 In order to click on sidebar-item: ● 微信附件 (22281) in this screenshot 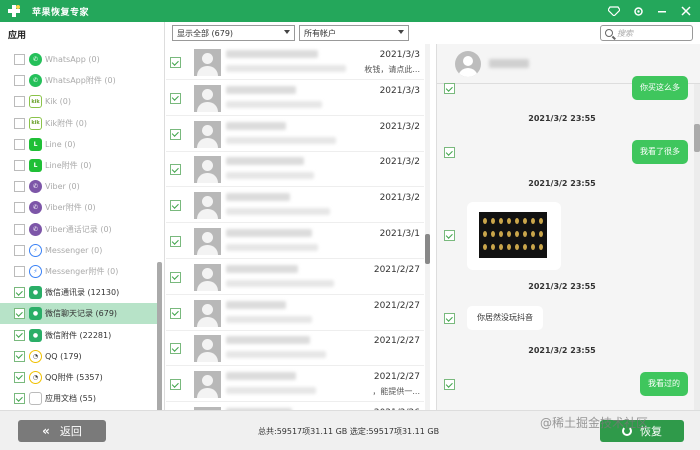, I will do `click(79, 334)`.